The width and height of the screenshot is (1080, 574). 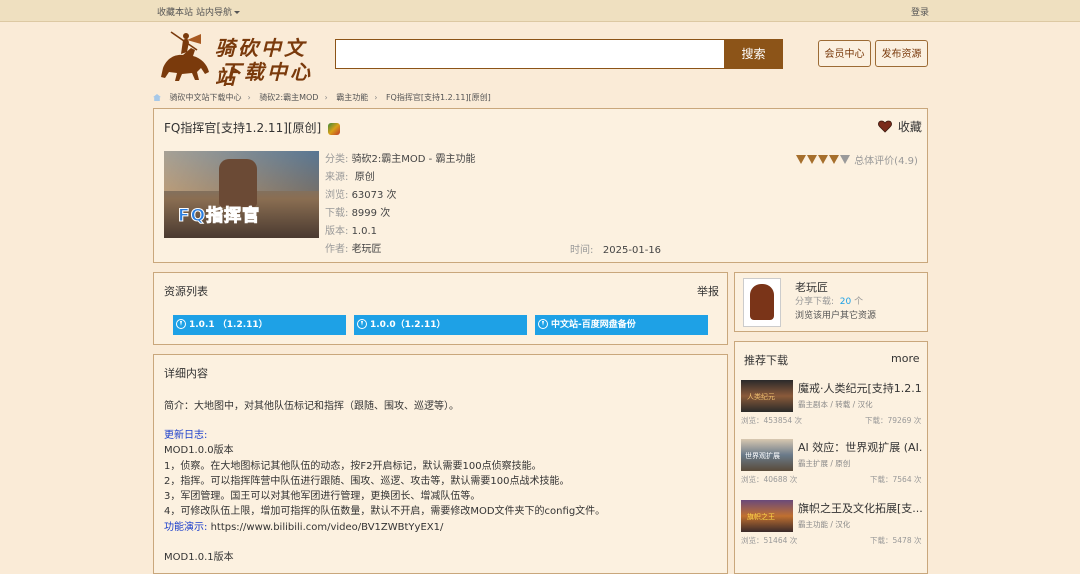 What do you see at coordinates (352, 97) in the screenshot?
I see `breadcrumb-item: 霸主功能` at bounding box center [352, 97].